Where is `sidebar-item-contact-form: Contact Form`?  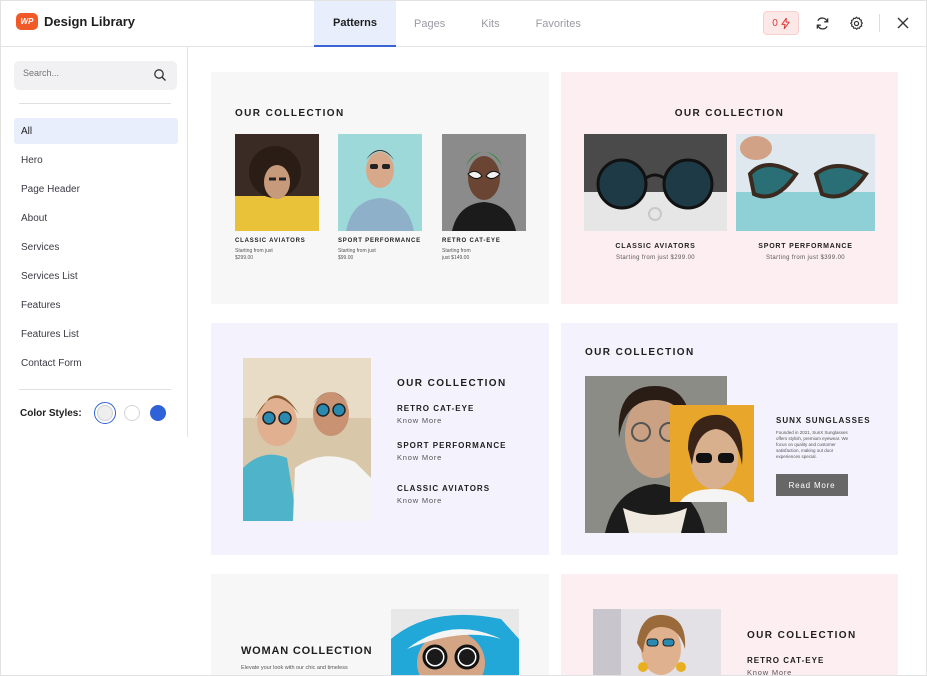 sidebar-item-contact-form: Contact Form is located at coordinates (96, 363).